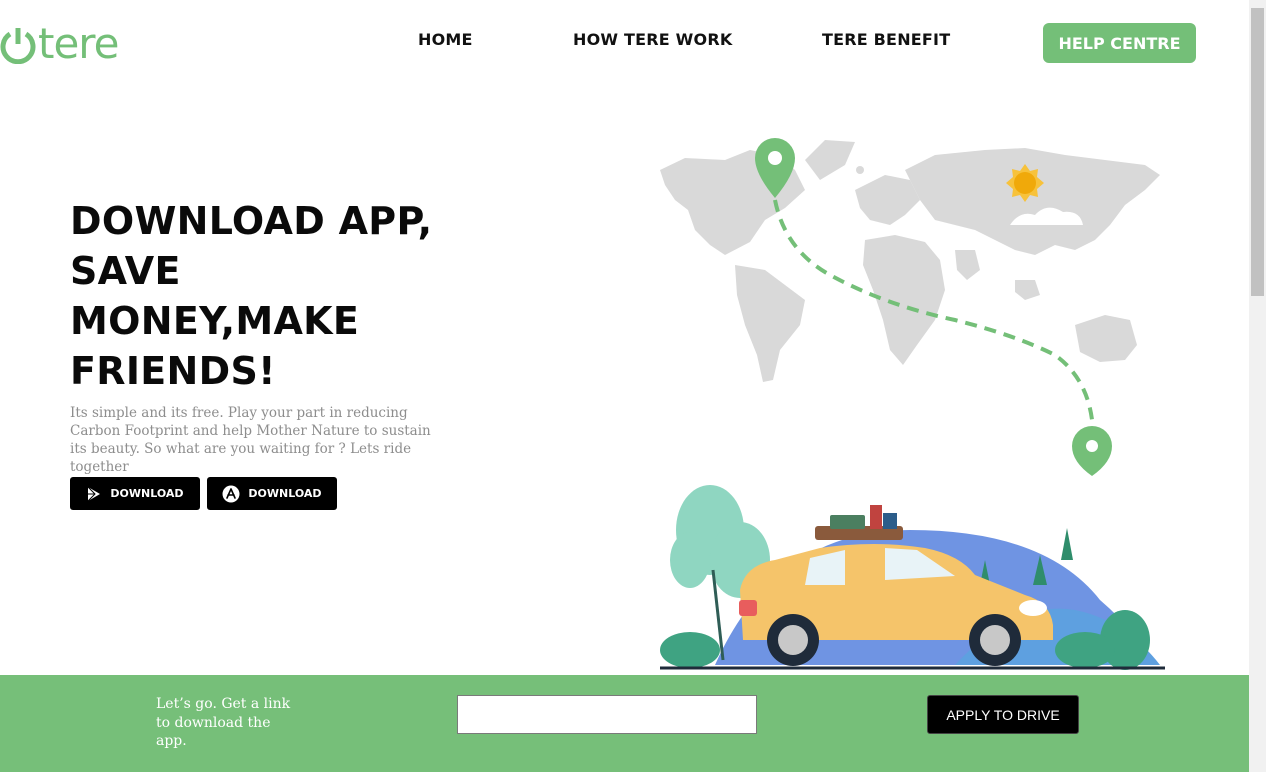  What do you see at coordinates (445, 39) in the screenshot?
I see `nav-home: HOME` at bounding box center [445, 39].